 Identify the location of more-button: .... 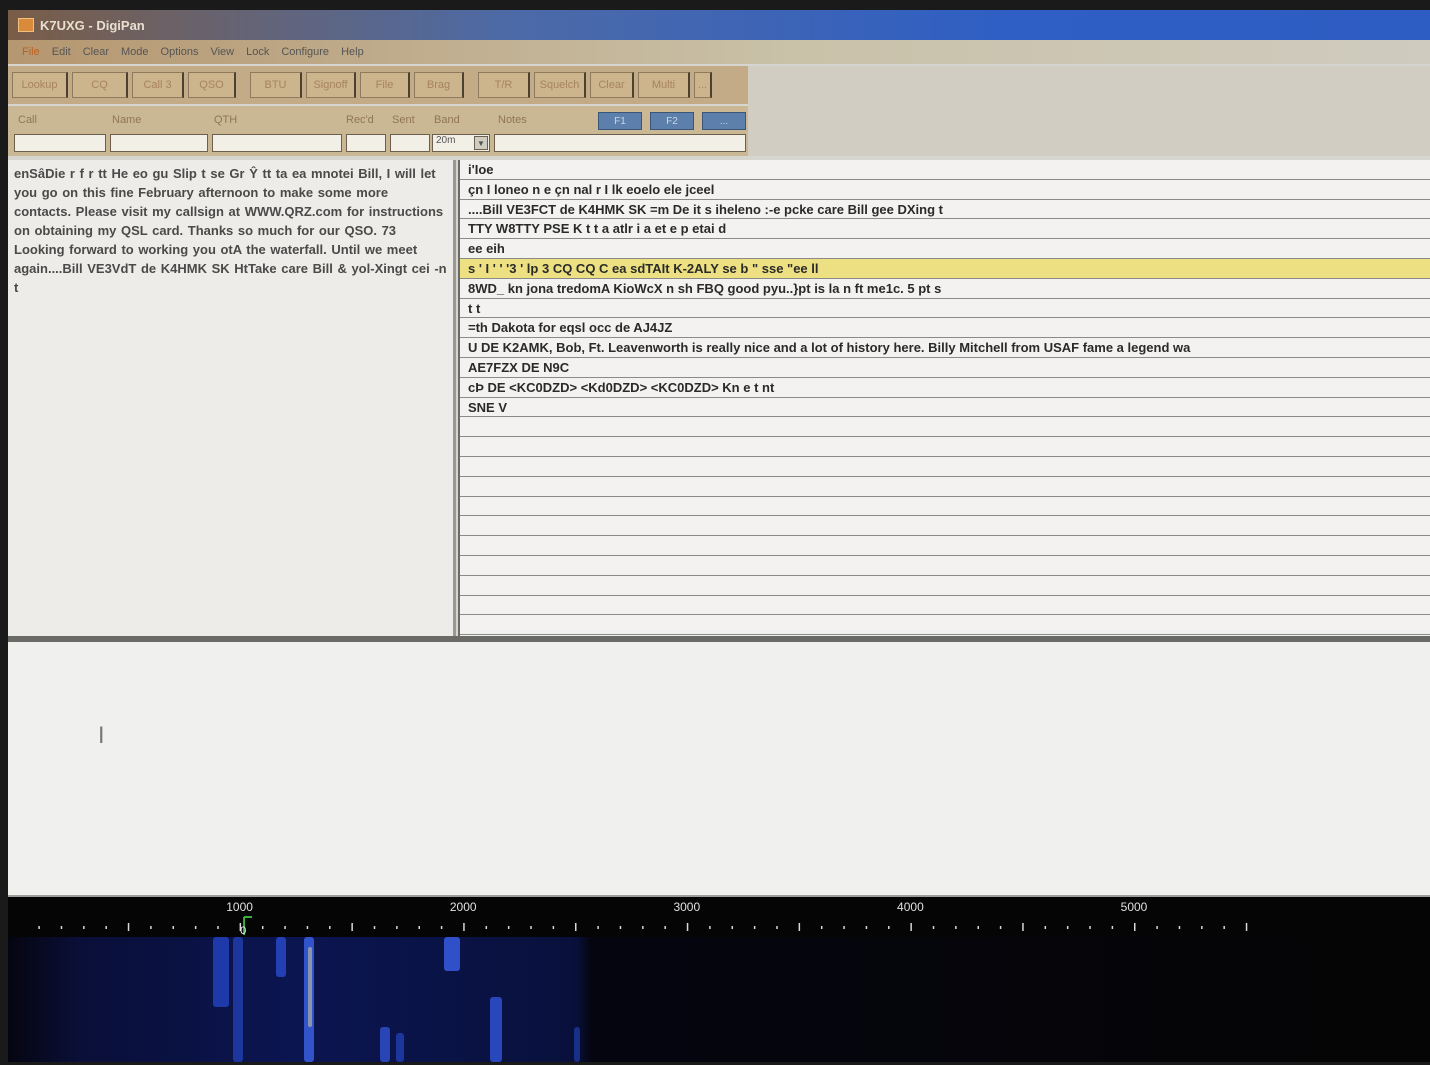
(703, 85).